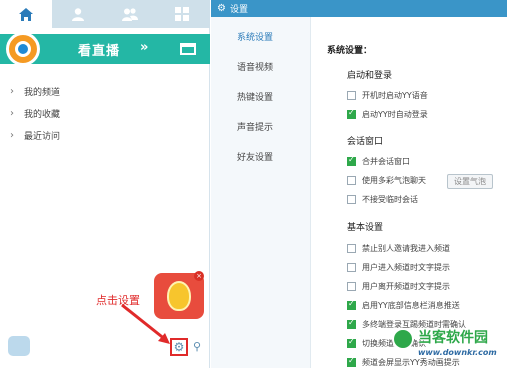  I want to click on double-chevron-icon: », so click(144, 47).